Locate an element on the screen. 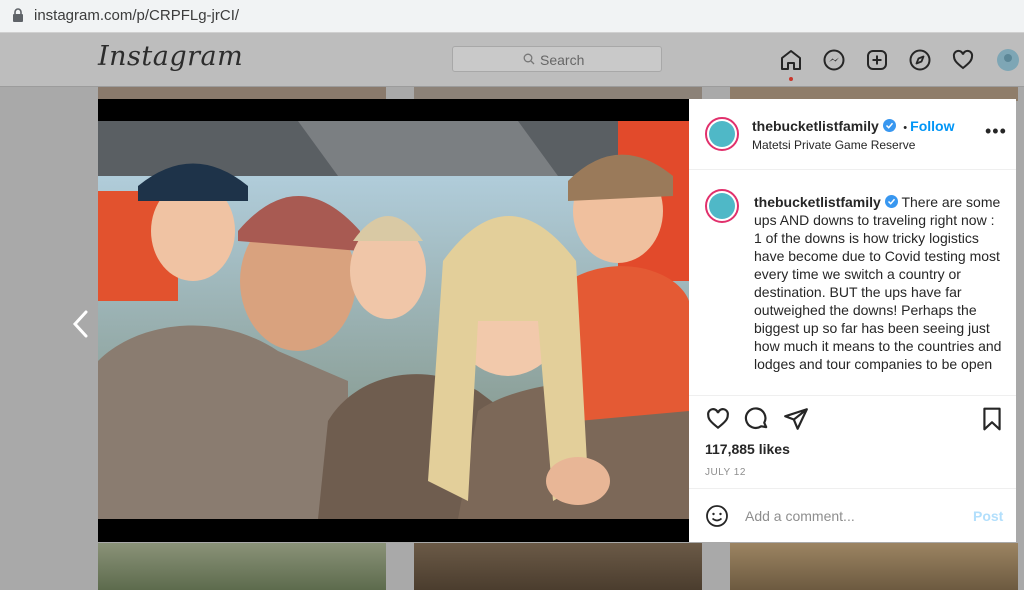 This screenshot has height=590, width=1024. instagram-logo: Instagram is located at coordinates (170, 56).